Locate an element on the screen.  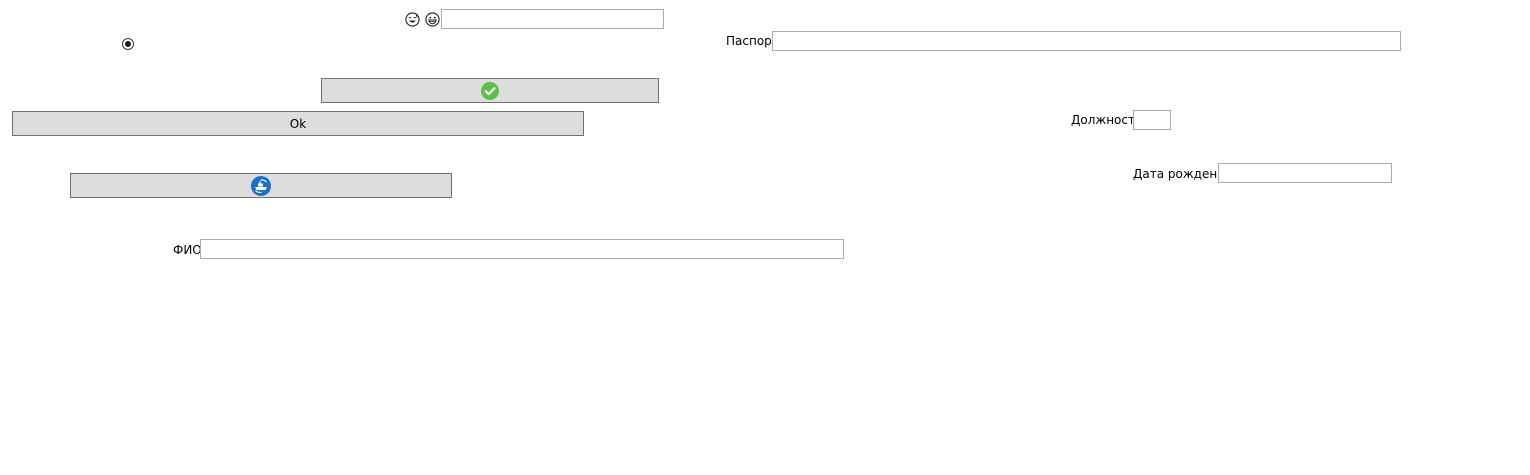
green-check-circle-icon is located at coordinates (490, 90).